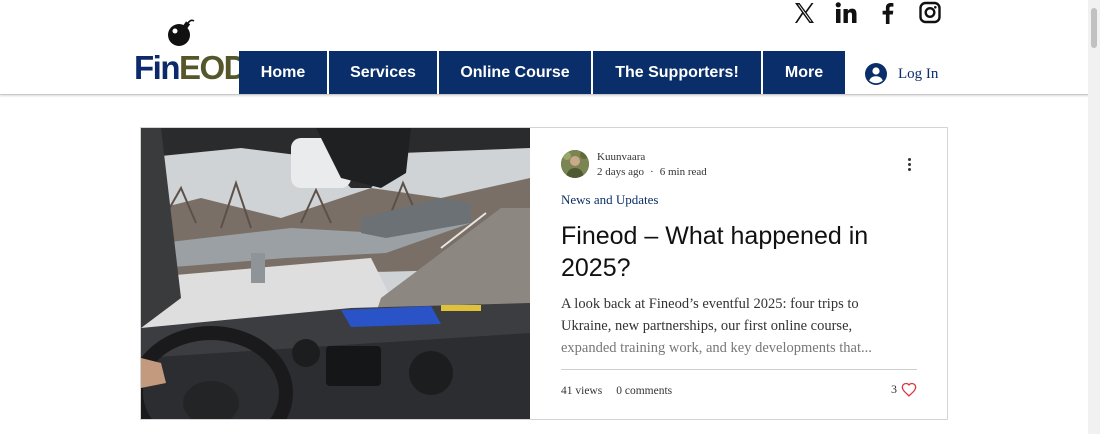 This screenshot has height=434, width=1100. What do you see at coordinates (213, 67) in the screenshot?
I see `logo-eod: EOD` at bounding box center [213, 67].